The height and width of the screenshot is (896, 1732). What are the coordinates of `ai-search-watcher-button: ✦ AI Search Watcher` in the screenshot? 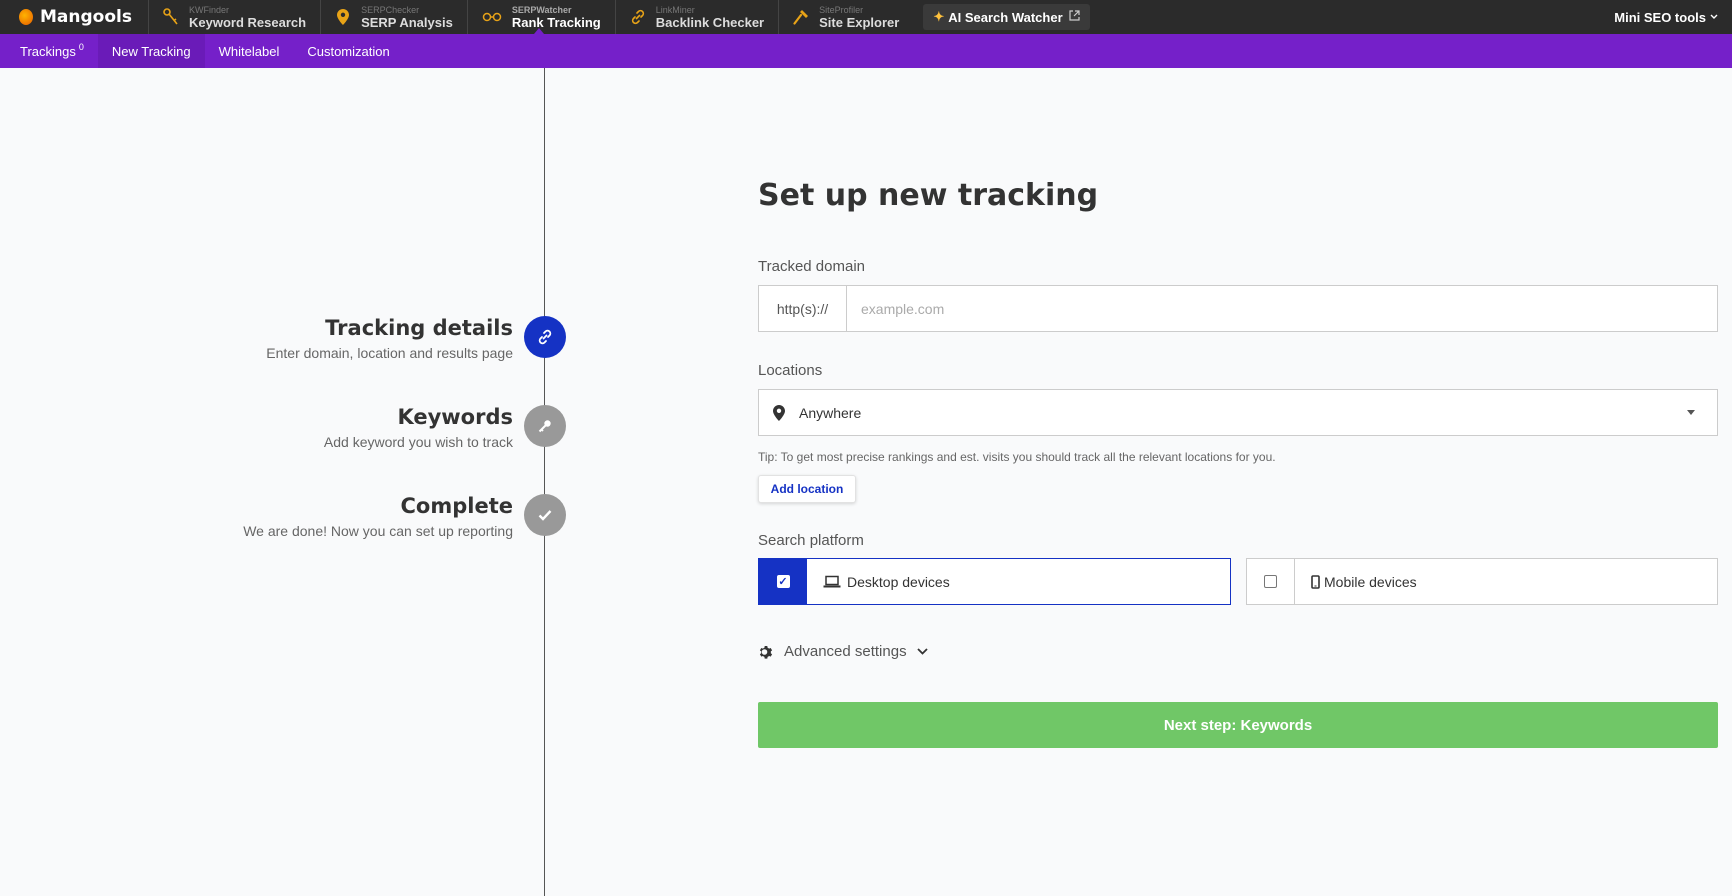 It's located at (1006, 17).